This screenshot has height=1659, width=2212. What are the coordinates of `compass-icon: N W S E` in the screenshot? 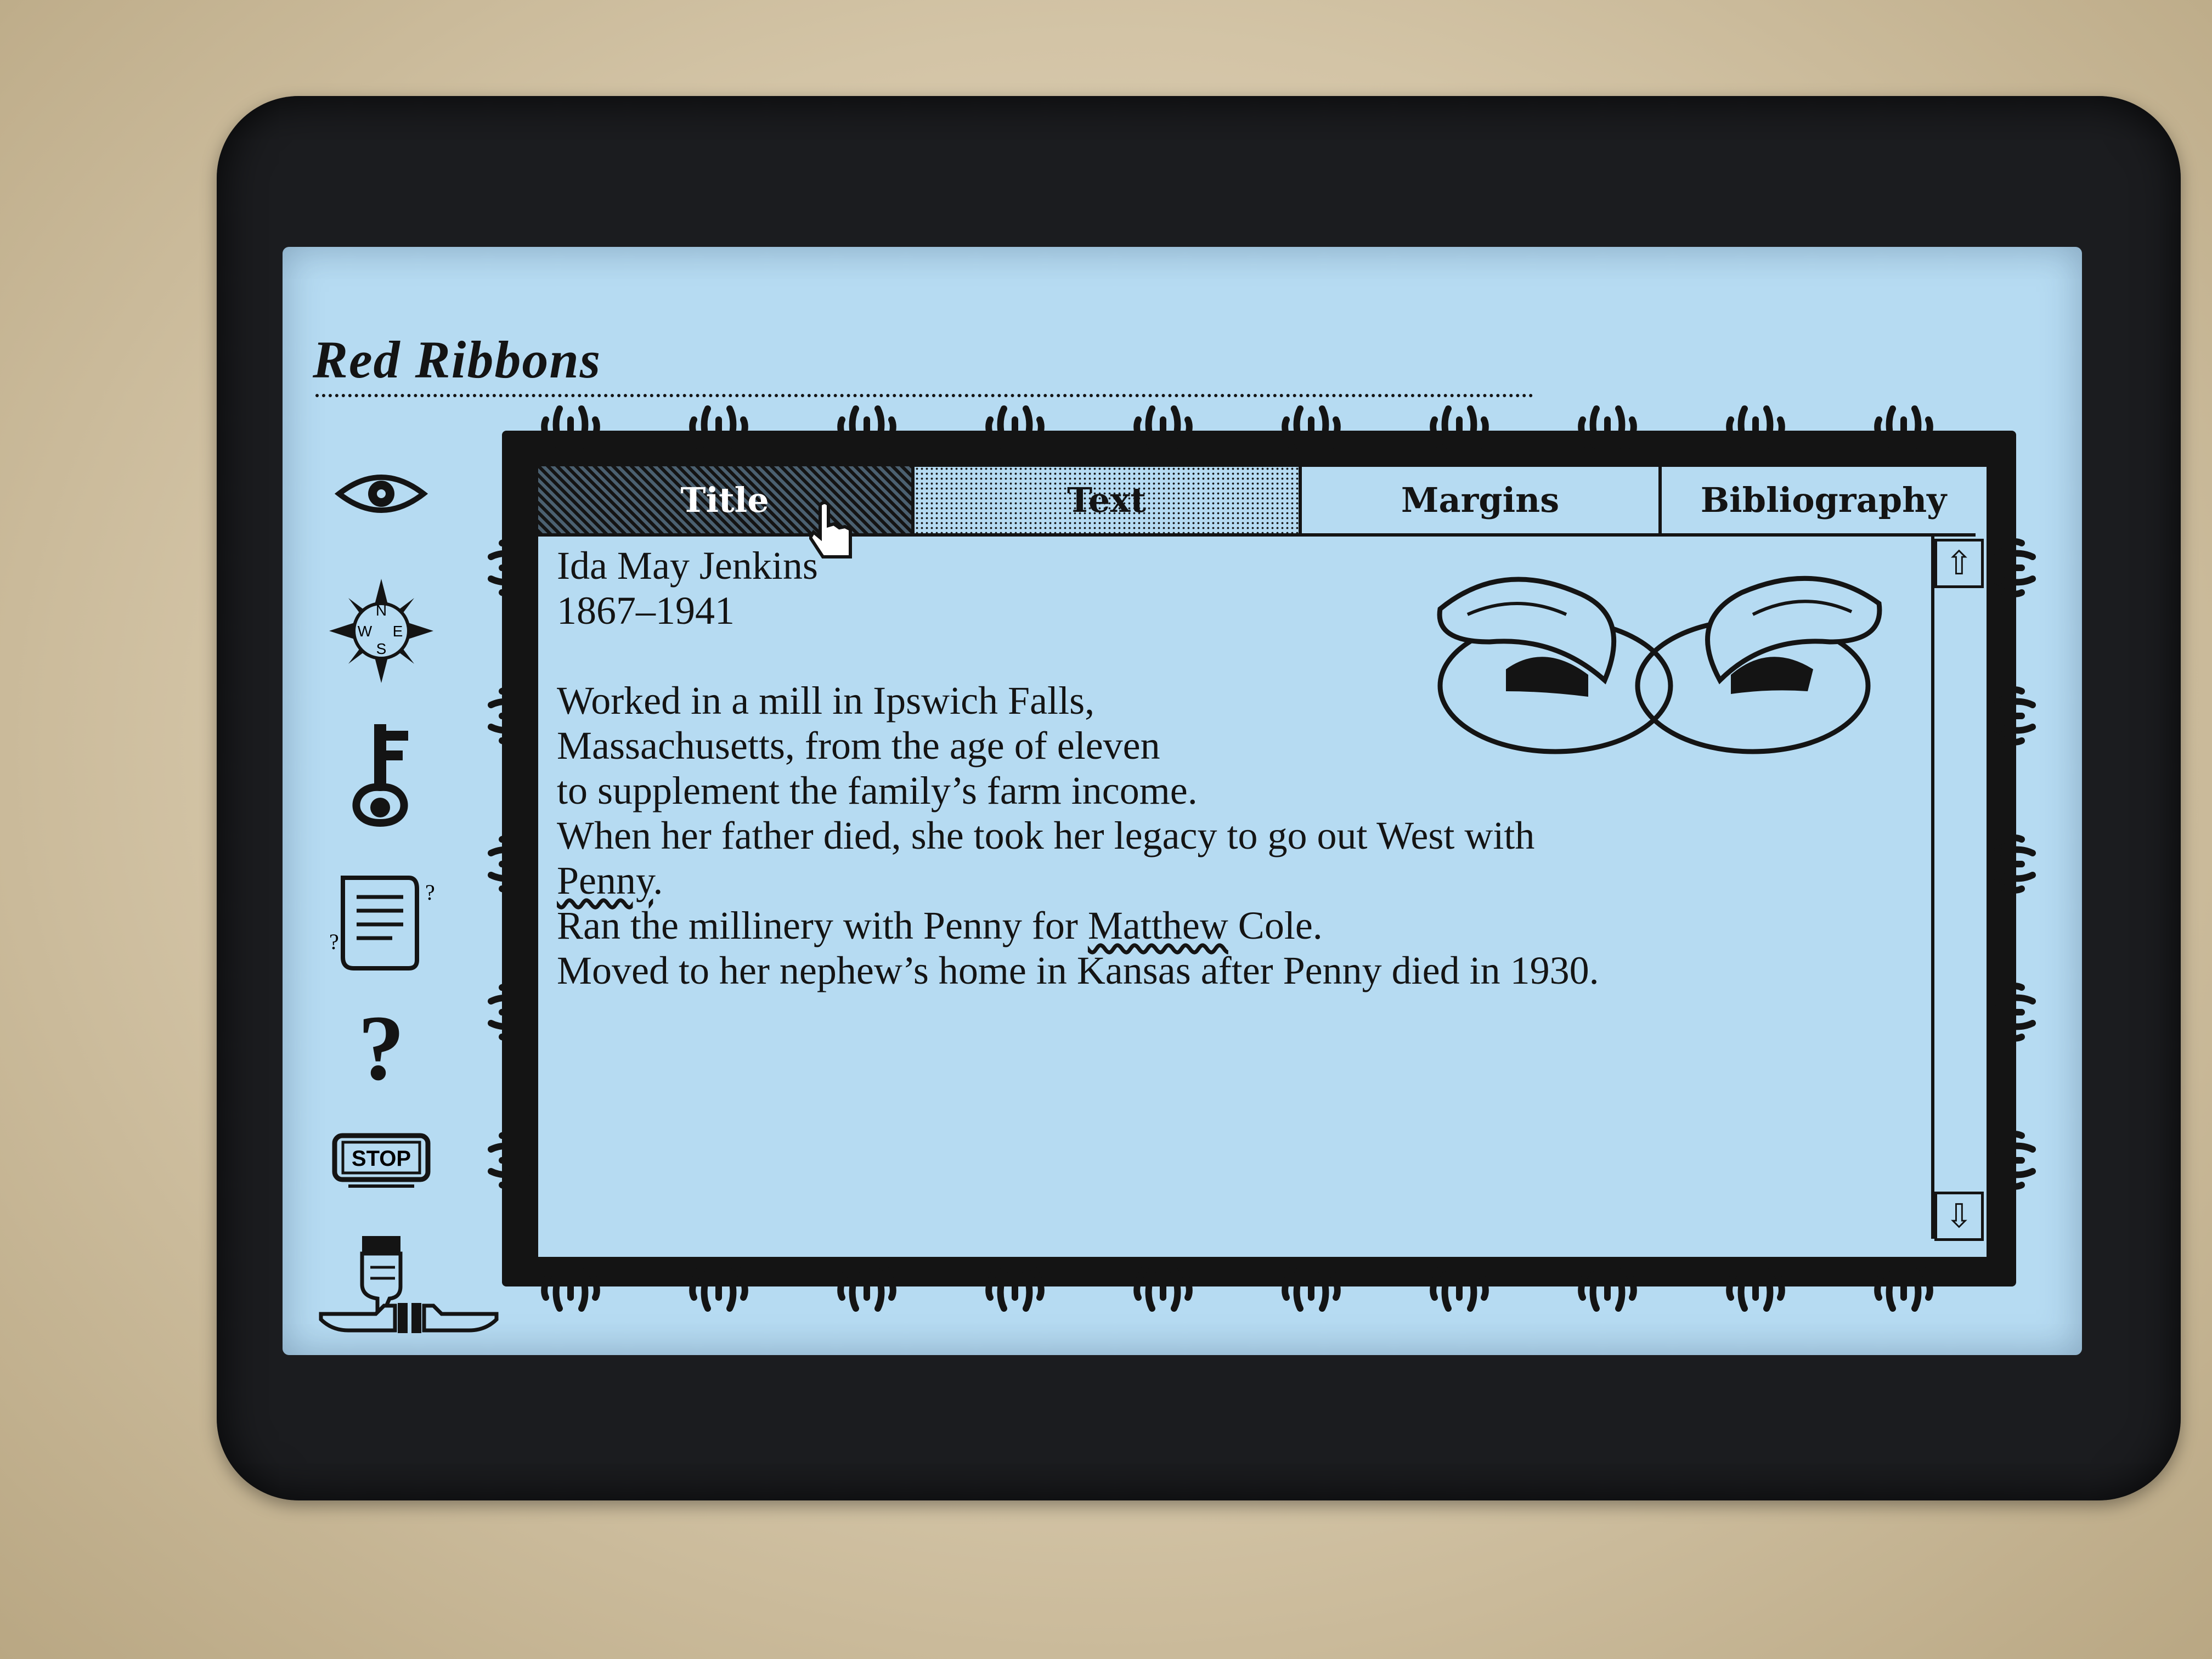 It's located at (381, 631).